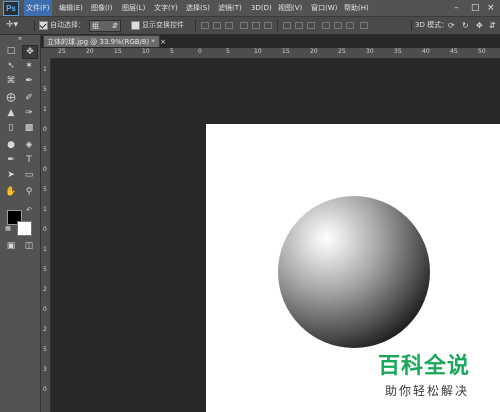  Describe the element at coordinates (29, 192) in the screenshot. I see `zoom-tool-icon: ⚲` at that location.